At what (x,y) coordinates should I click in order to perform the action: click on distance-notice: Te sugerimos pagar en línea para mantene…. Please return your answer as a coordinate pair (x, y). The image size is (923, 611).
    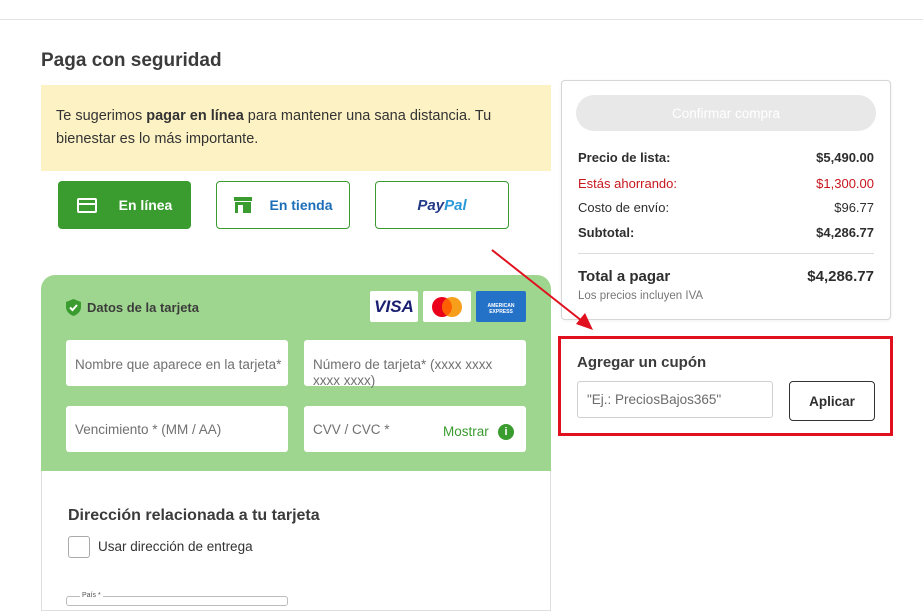
    Looking at the image, I should click on (296, 128).